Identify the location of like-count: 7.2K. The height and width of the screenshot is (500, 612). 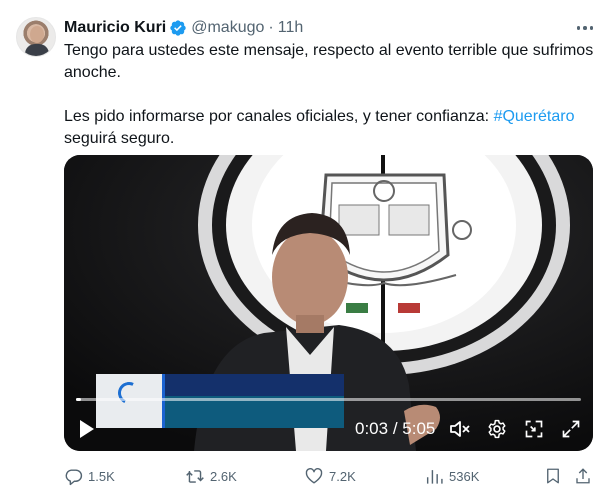
(342, 476).